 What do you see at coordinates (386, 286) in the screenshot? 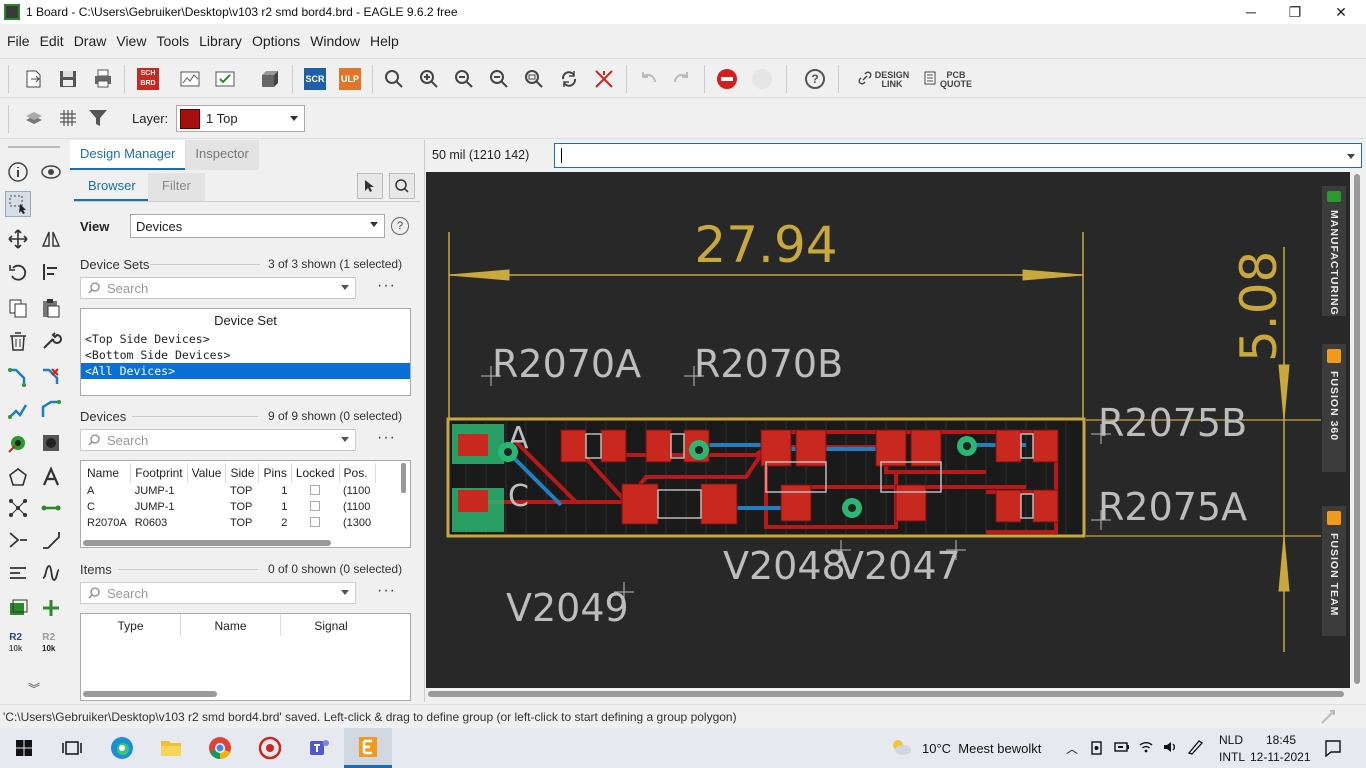
I see `more-options-icon: ···` at bounding box center [386, 286].